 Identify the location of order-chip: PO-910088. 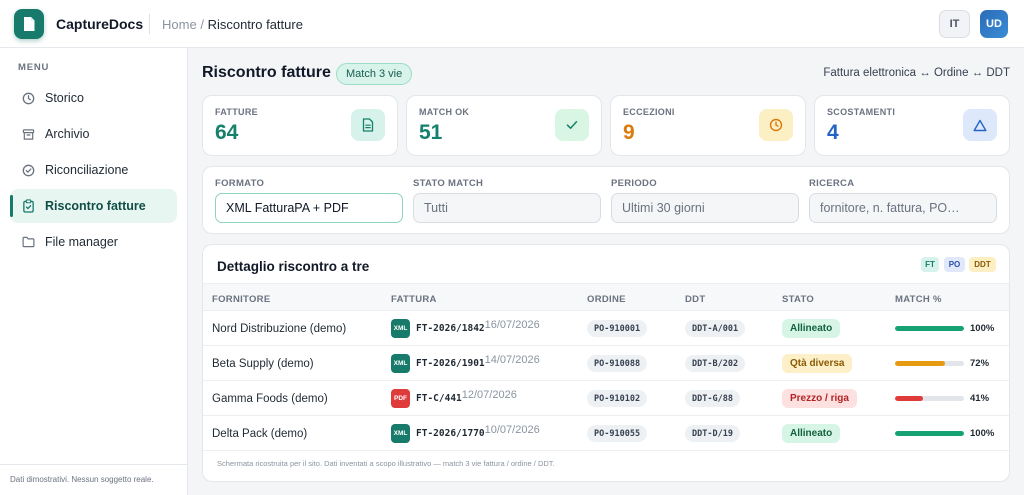
(617, 363).